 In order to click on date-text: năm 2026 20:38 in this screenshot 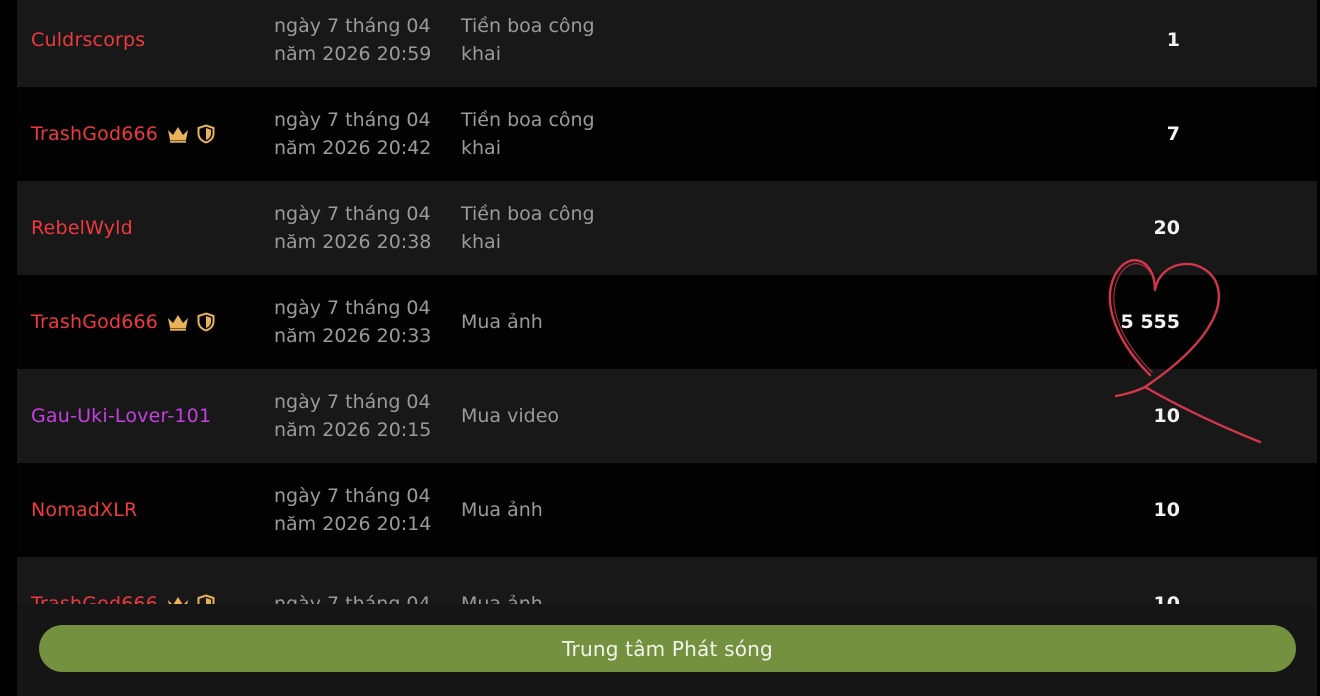, I will do `click(353, 242)`.